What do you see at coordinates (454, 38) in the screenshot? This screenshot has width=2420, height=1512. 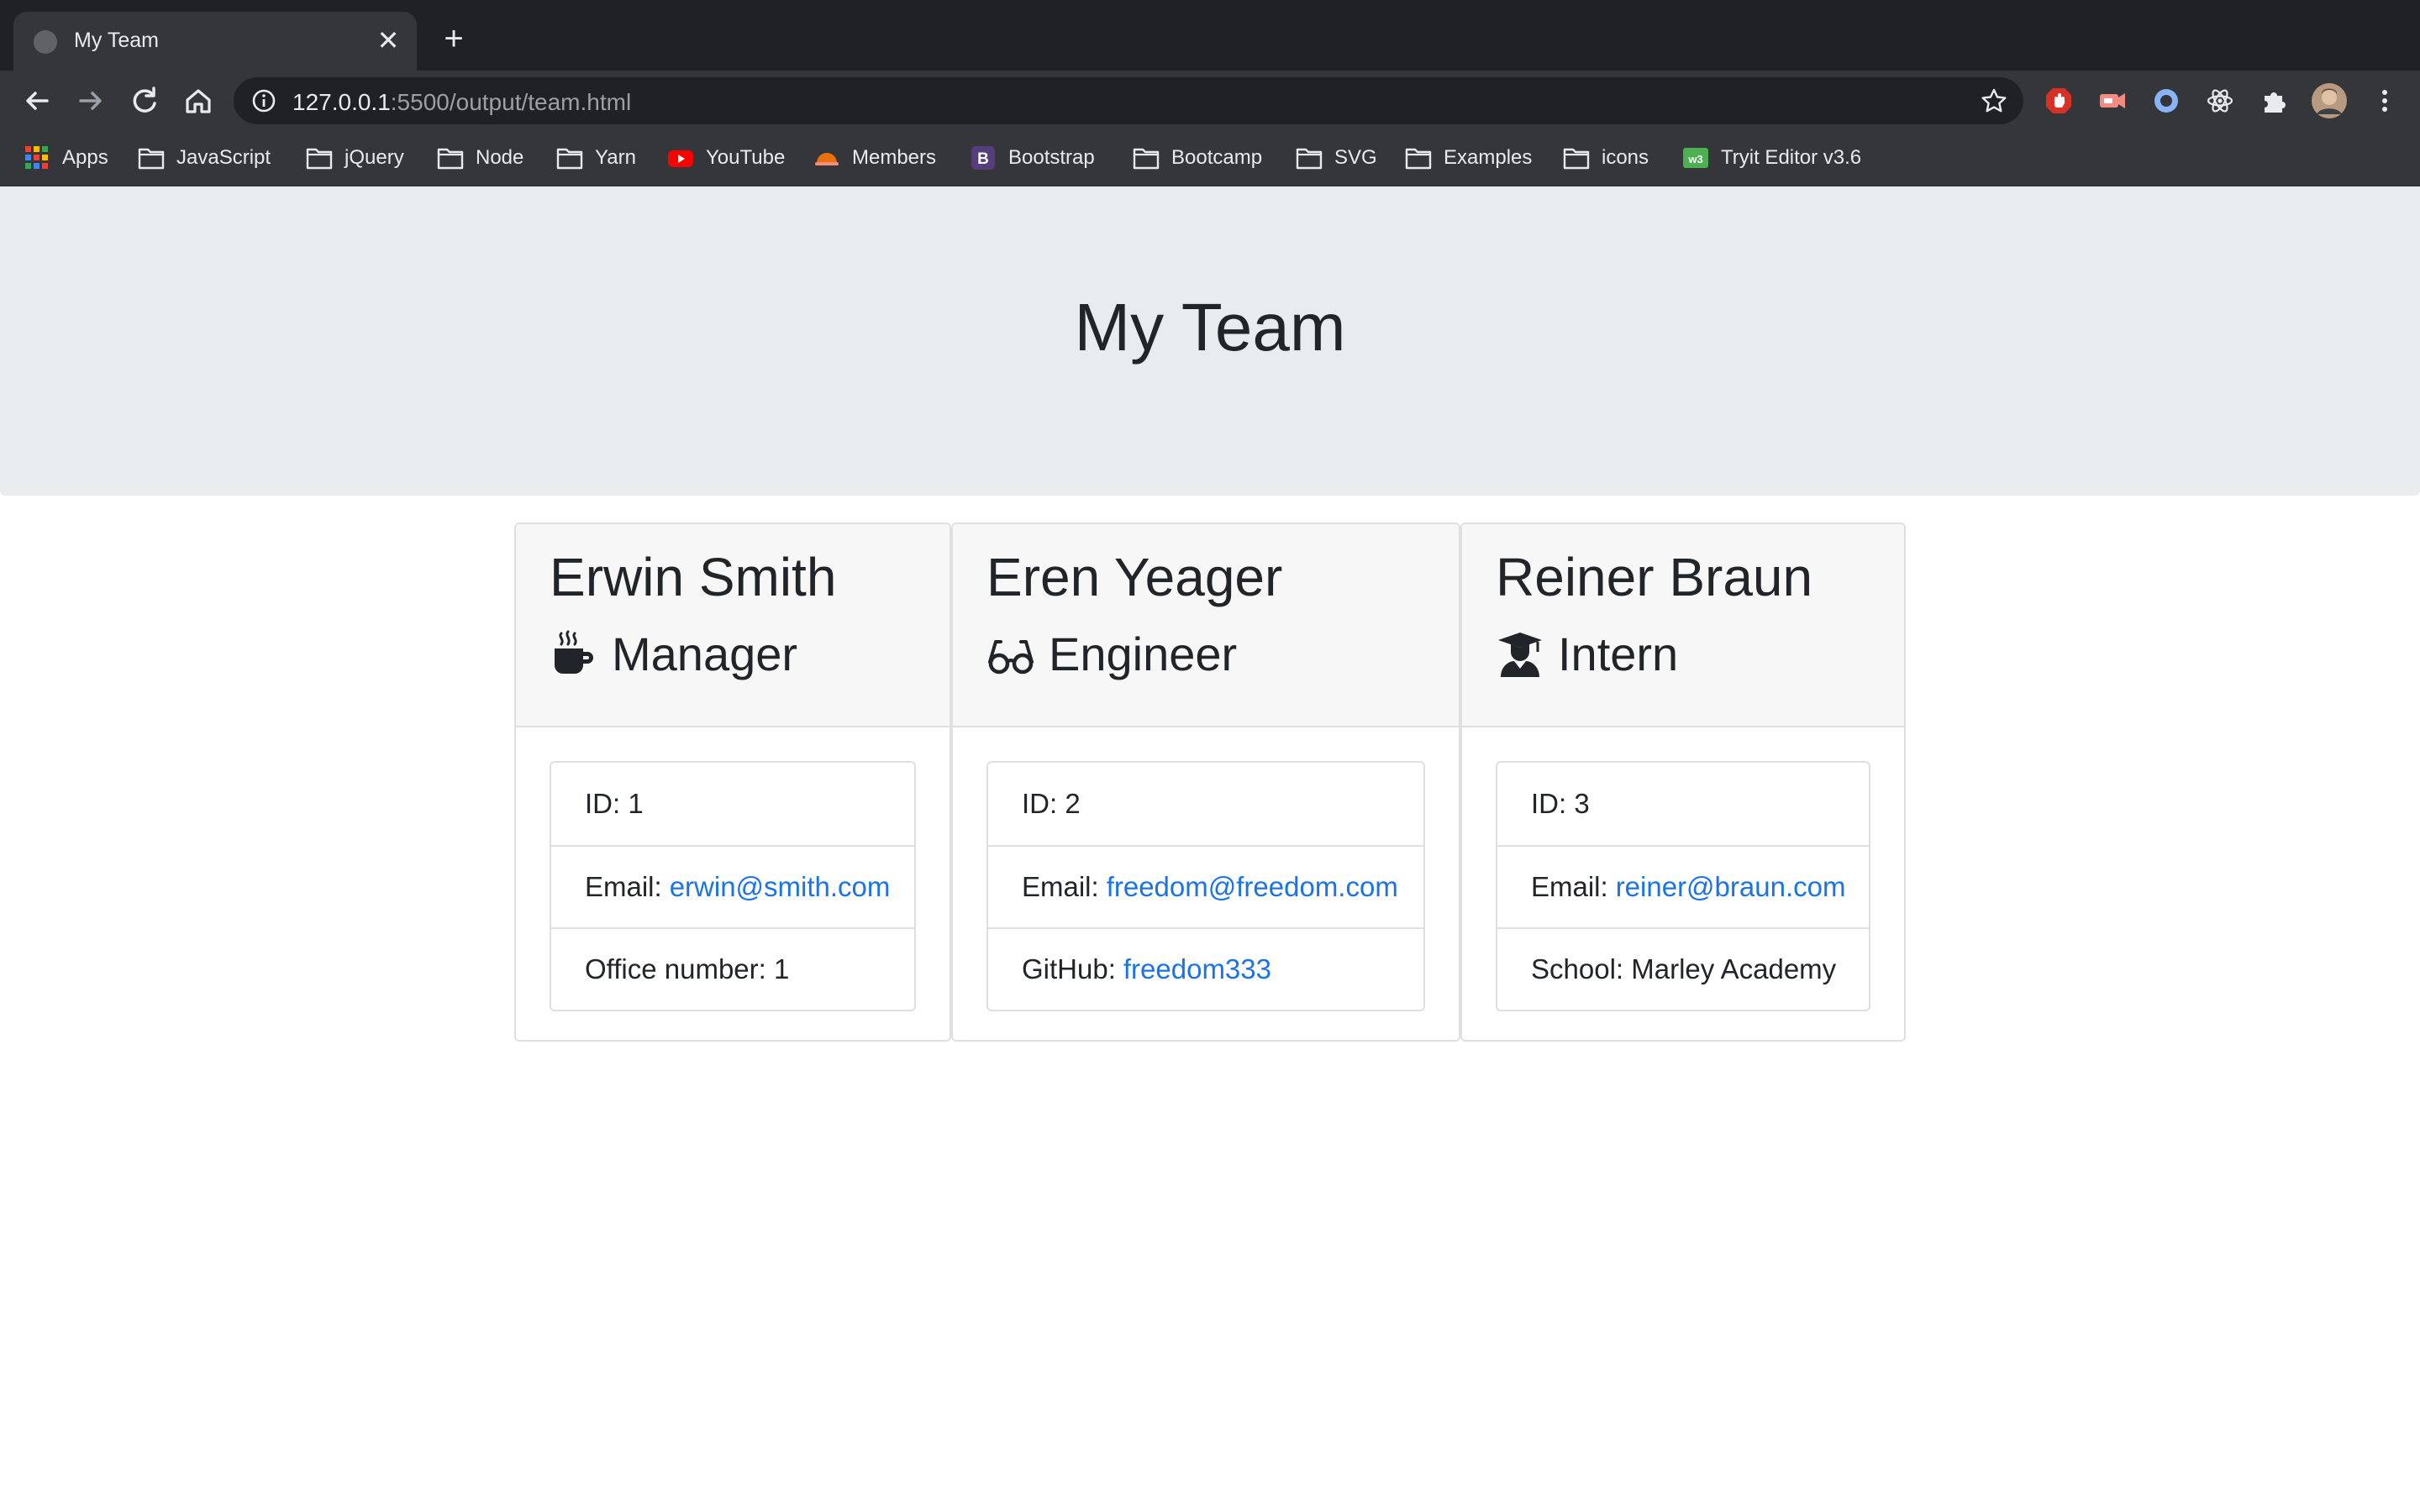 I see `new-tab-button: +` at bounding box center [454, 38].